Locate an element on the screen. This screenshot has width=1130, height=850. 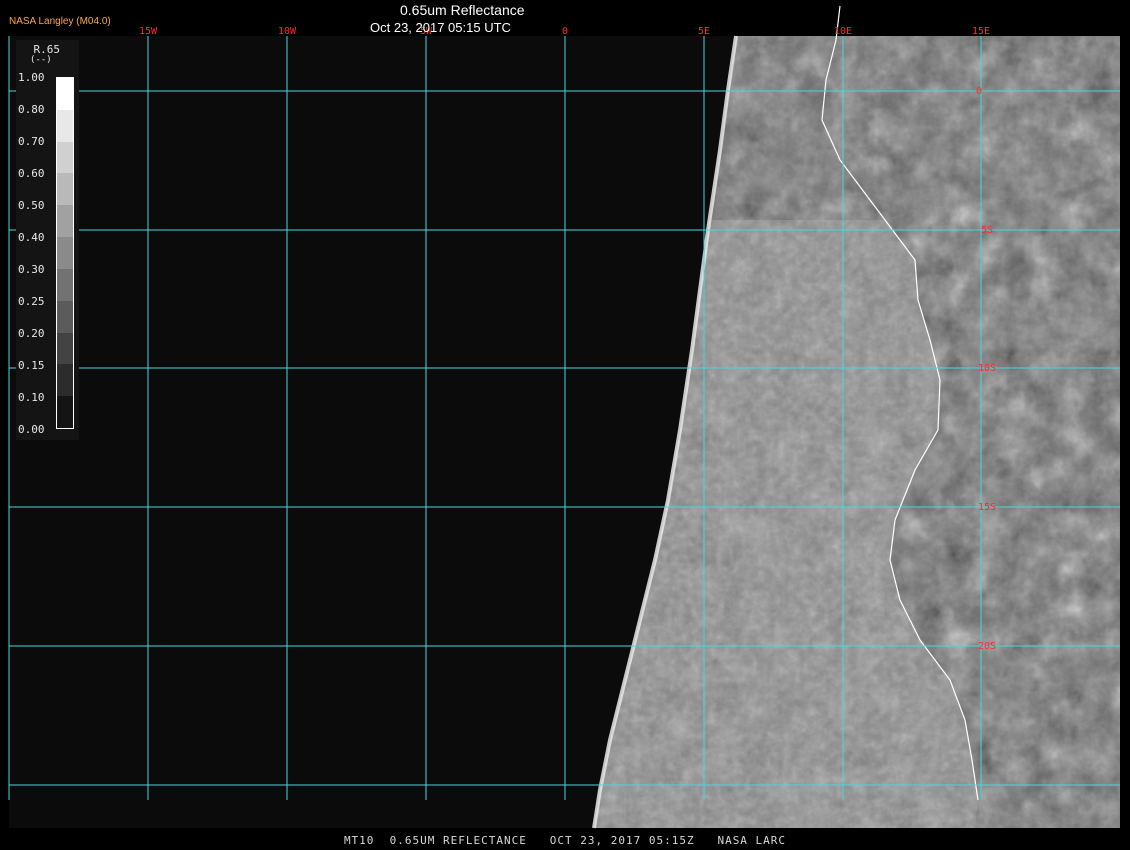
product-title: 0.65um Reflectance is located at coordinates (462, 10).